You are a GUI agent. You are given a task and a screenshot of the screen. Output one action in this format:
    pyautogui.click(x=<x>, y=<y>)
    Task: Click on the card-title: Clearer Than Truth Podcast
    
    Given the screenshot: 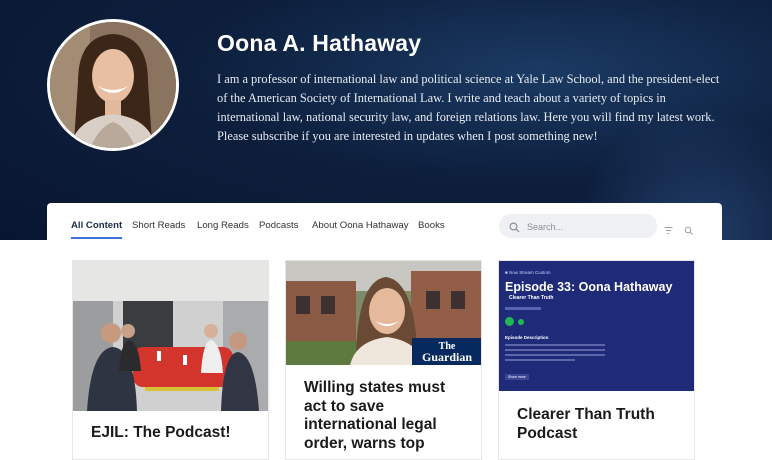 What is the action you would take?
    pyautogui.click(x=586, y=424)
    